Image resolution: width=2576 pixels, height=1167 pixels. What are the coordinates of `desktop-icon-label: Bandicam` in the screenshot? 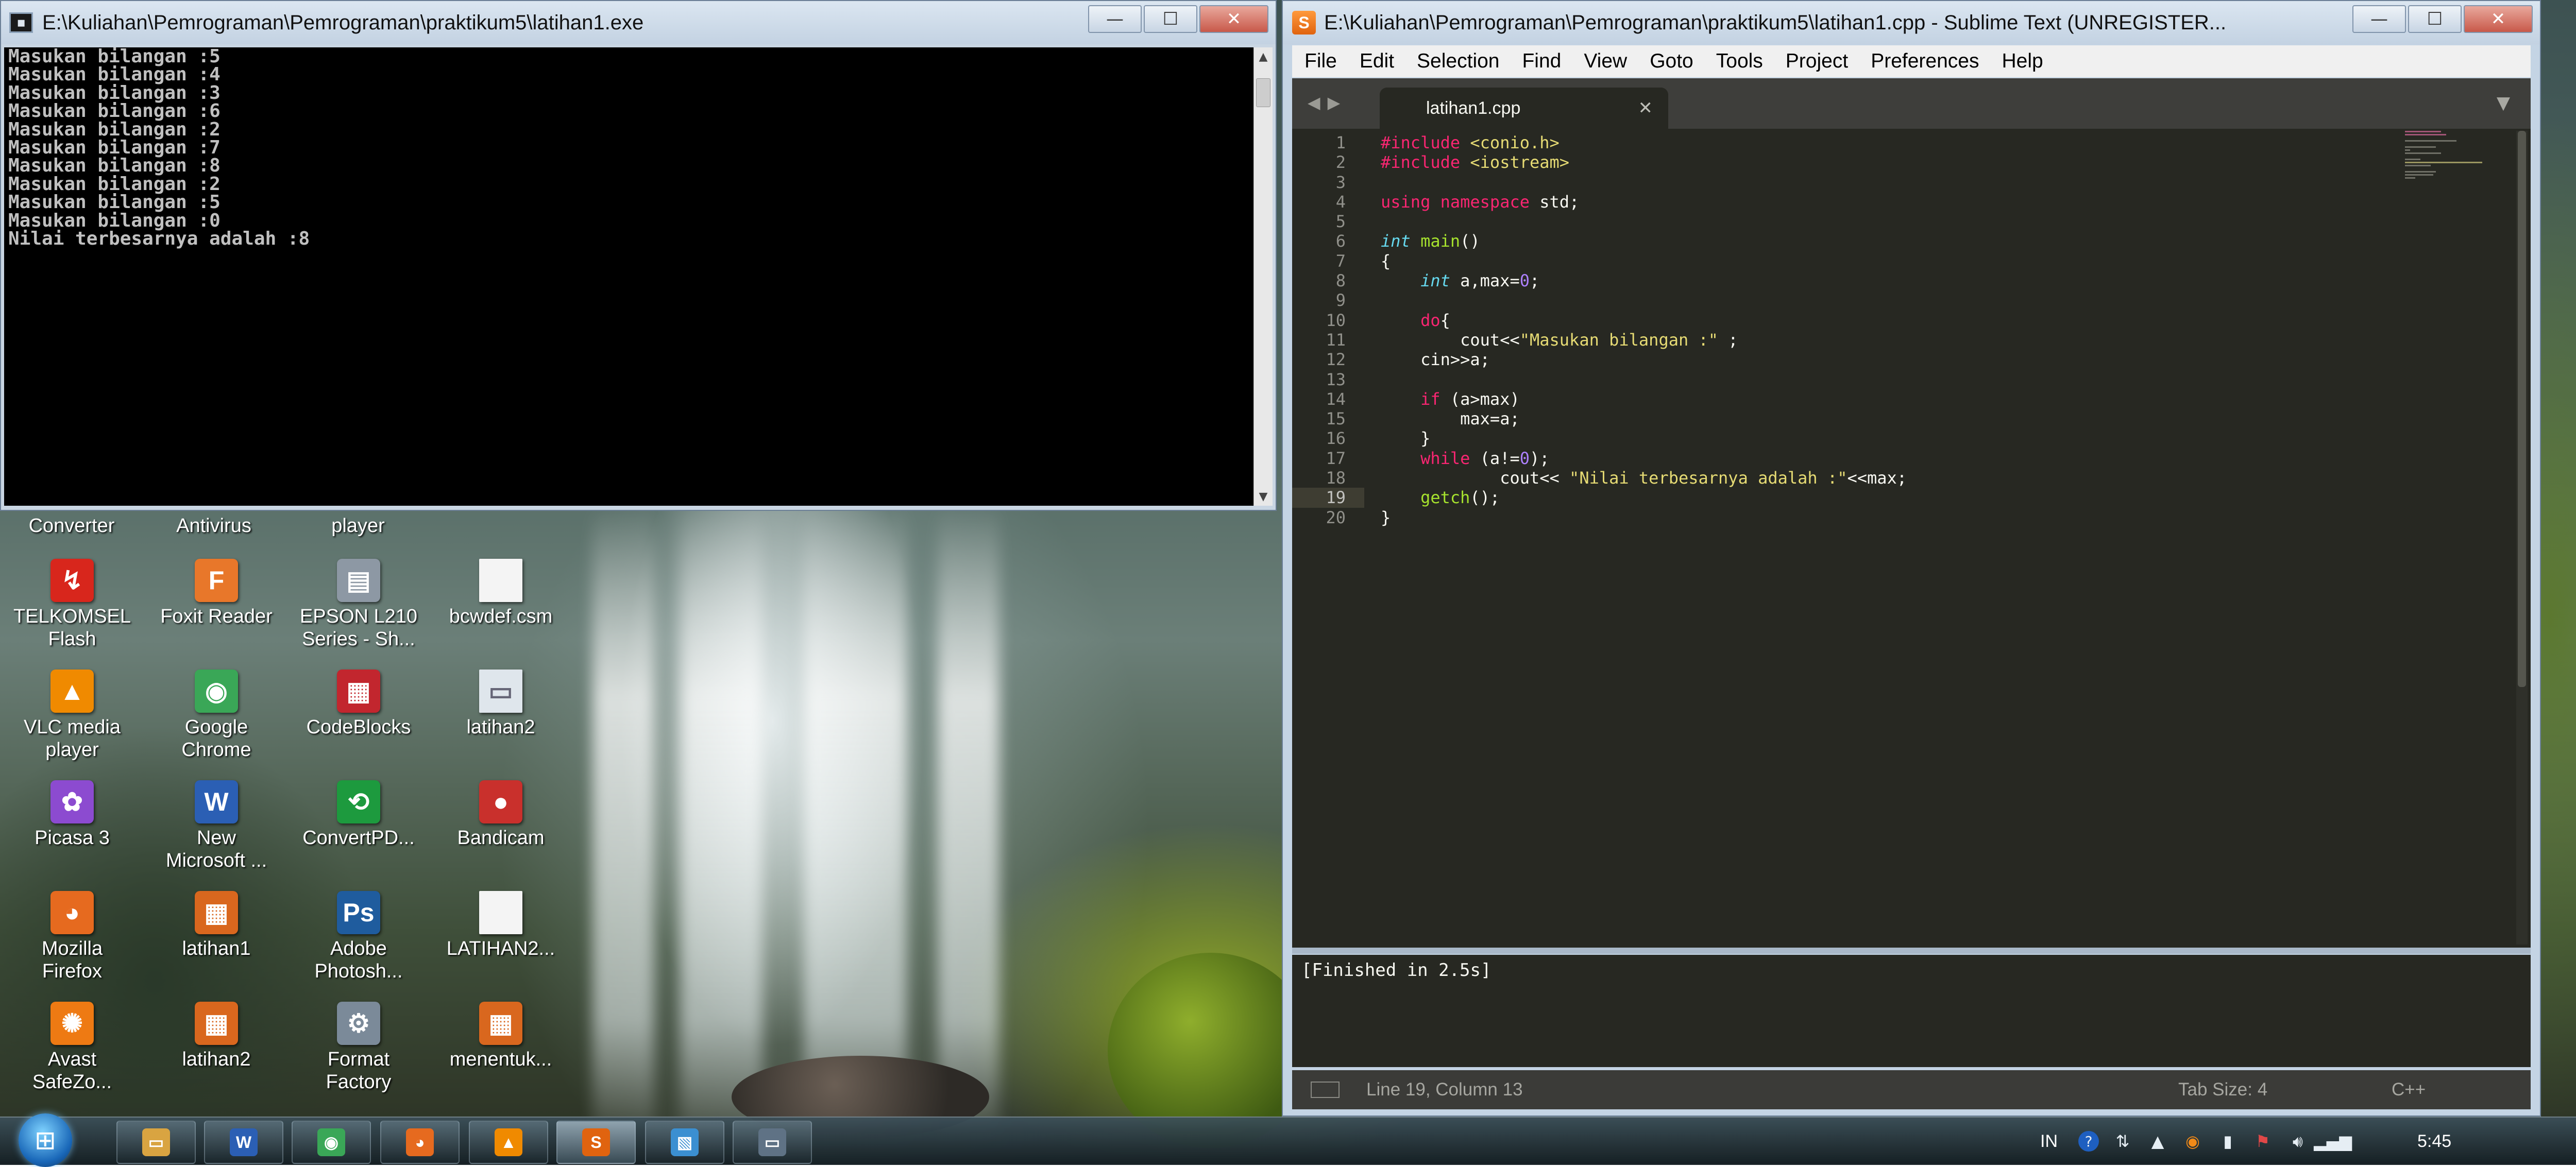 It's located at (501, 838).